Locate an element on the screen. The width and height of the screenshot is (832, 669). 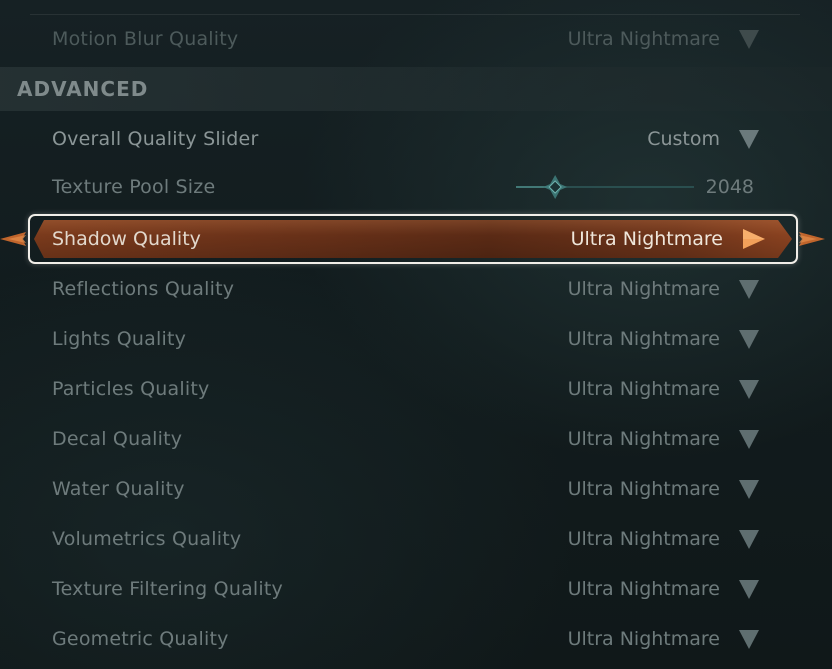
setting-label: Shadow Quality is located at coordinates (126, 239).